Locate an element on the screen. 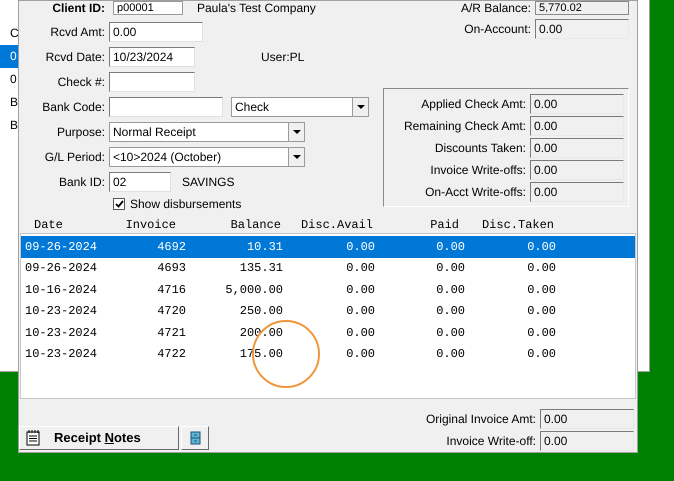 Image resolution: width=674 pixels, height=481 pixels. checkbox-label: Show disbursements is located at coordinates (186, 204).